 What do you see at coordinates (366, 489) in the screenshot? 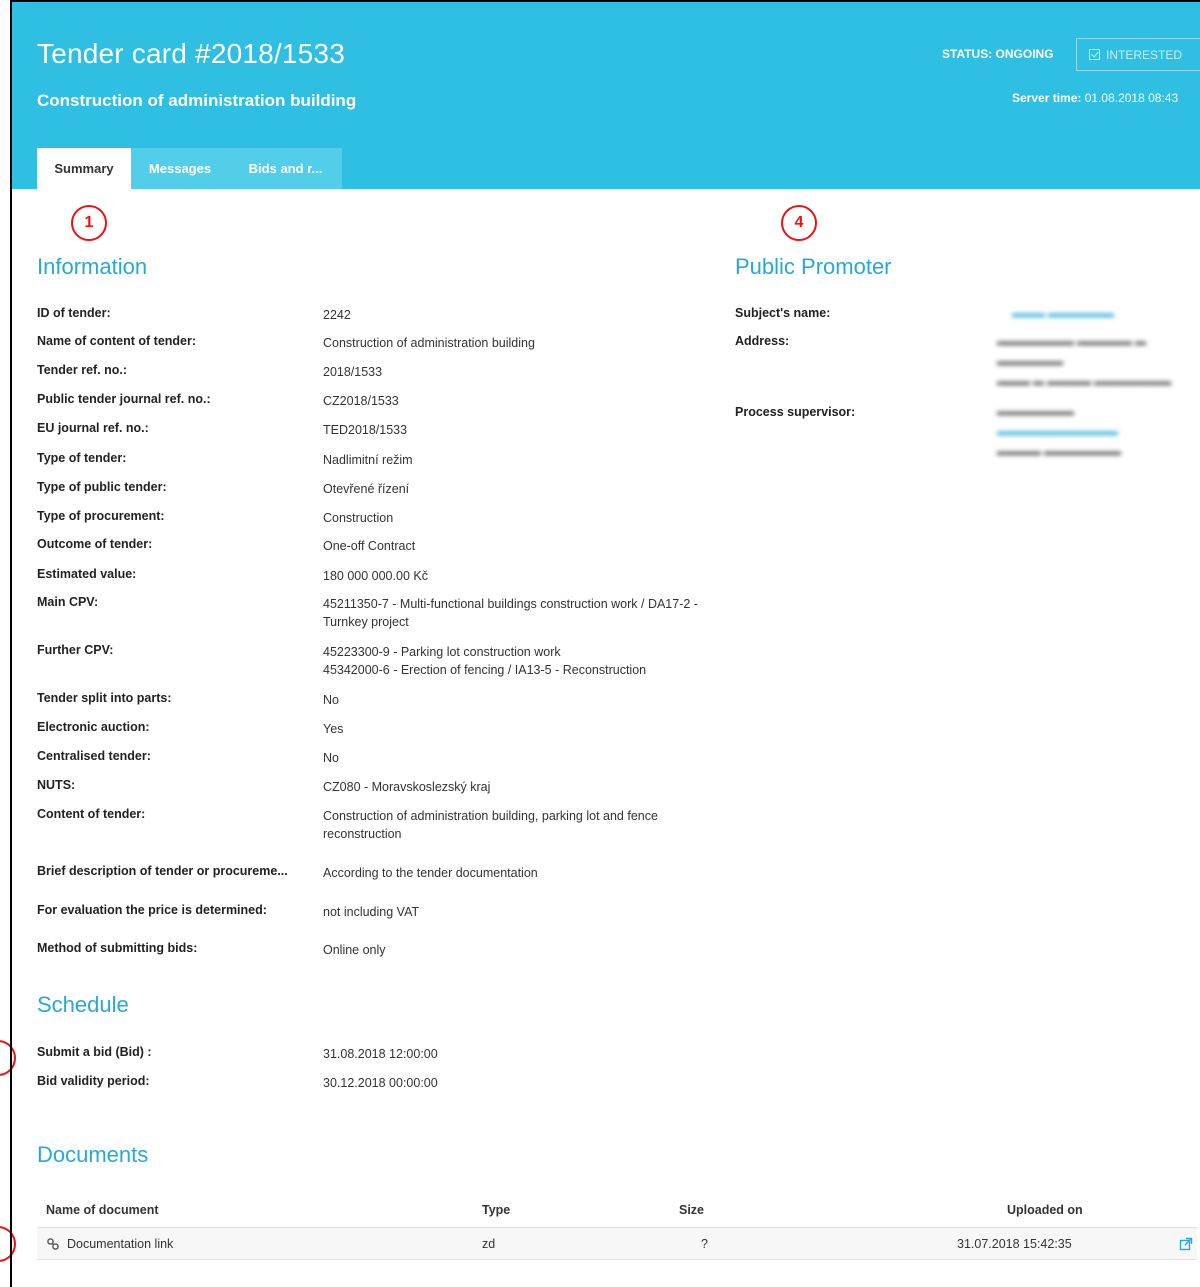
I see `info-value: Otevřené řízení` at bounding box center [366, 489].